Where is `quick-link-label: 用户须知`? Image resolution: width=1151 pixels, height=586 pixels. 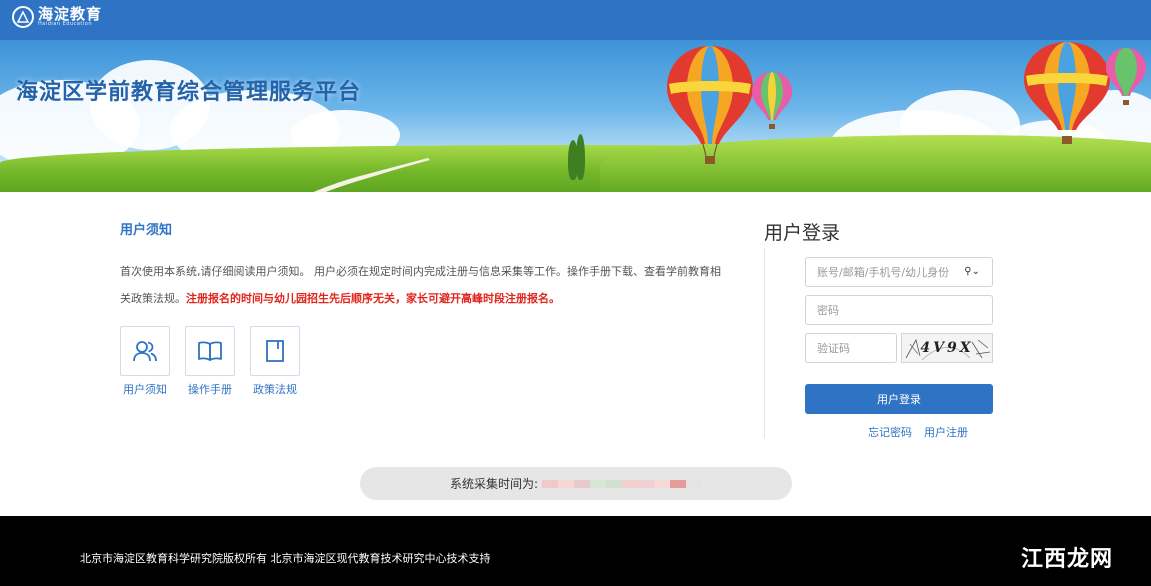 quick-link-label: 用户须知 is located at coordinates (145, 389).